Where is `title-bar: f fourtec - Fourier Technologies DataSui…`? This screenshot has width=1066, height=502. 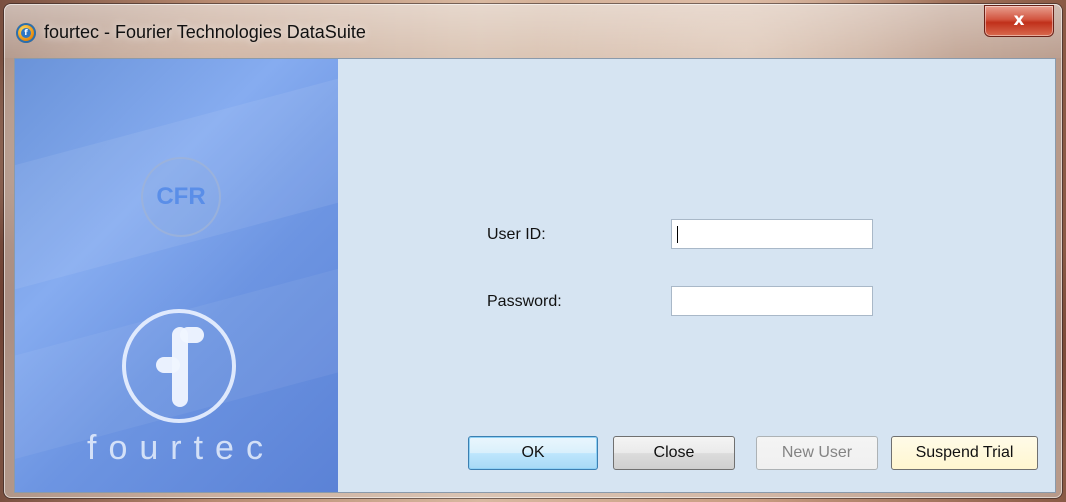 title-bar: f fourtec - Fourier Technologies DataSui… is located at coordinates (533, 31).